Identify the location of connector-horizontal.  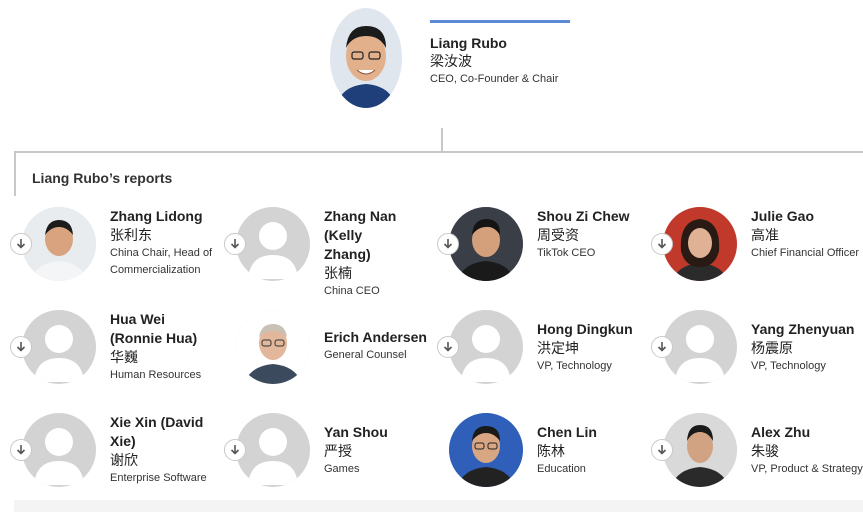
(438, 152).